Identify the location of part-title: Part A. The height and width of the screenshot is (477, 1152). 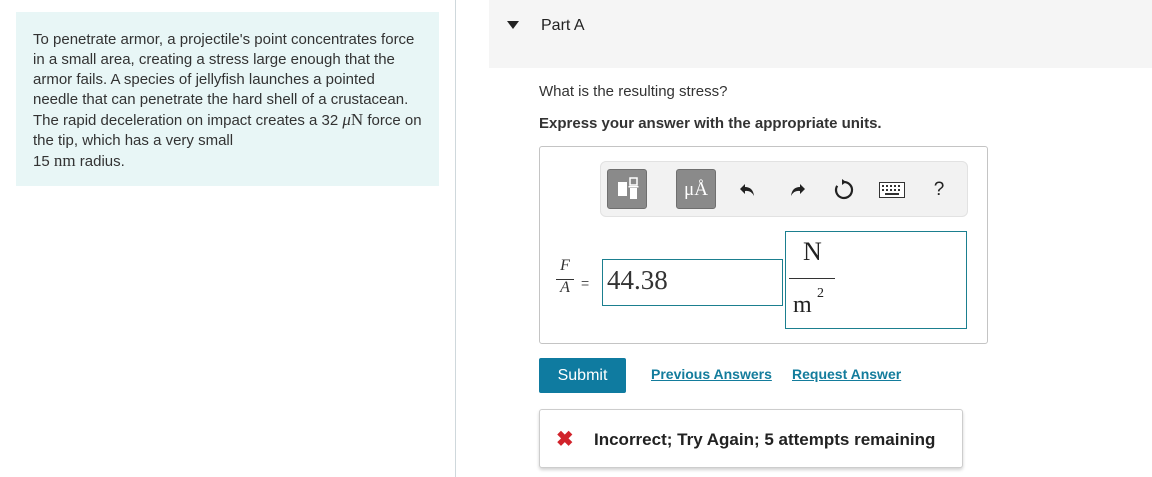
(563, 26).